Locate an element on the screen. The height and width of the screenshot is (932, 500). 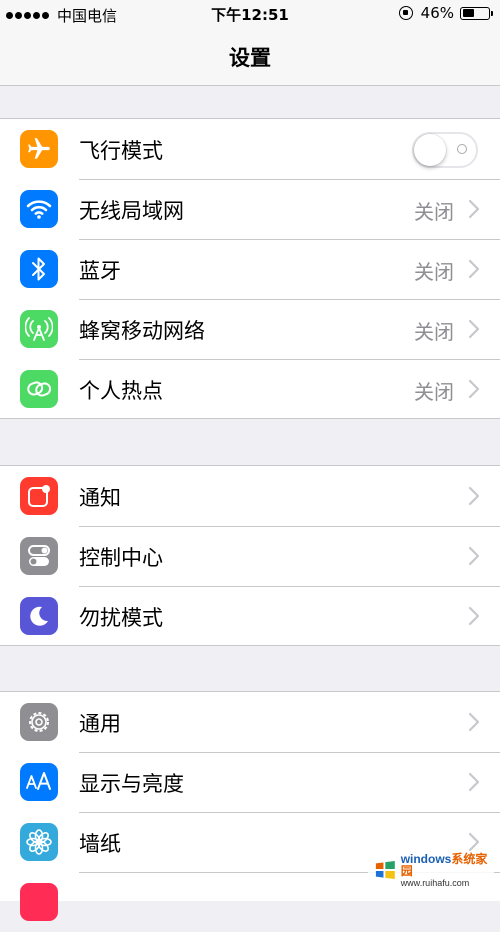
battery-level-fill is located at coordinates (468, 13).